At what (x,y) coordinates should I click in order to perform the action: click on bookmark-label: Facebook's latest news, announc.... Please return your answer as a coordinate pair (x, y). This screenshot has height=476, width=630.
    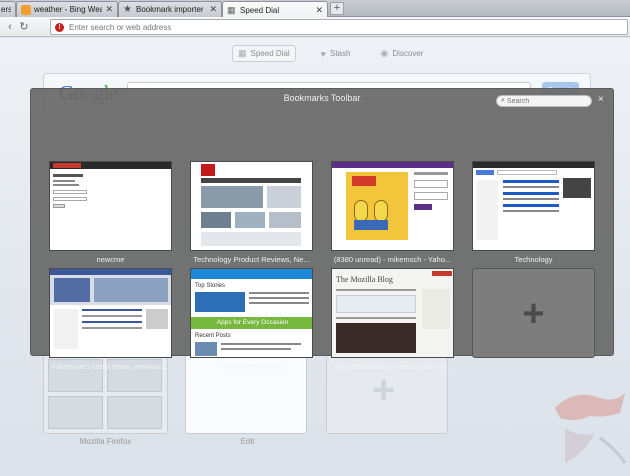
    Looking at the image, I should click on (110, 366).